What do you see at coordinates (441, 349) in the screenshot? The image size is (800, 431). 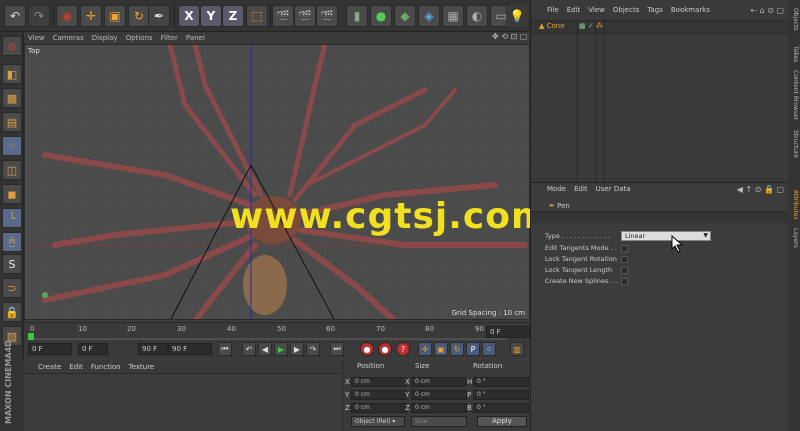 I see `record-scale-icon: ▣` at bounding box center [441, 349].